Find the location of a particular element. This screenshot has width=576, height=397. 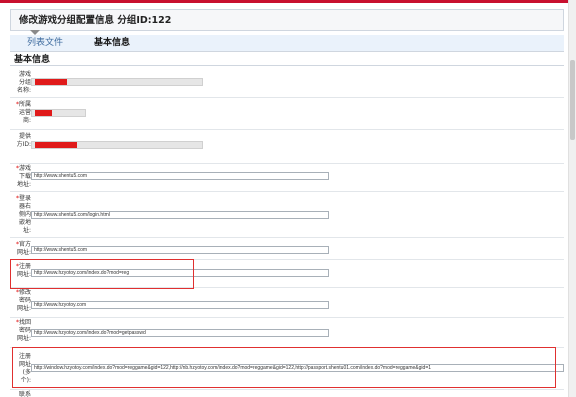

top-accent-bar is located at coordinates (288, 1).